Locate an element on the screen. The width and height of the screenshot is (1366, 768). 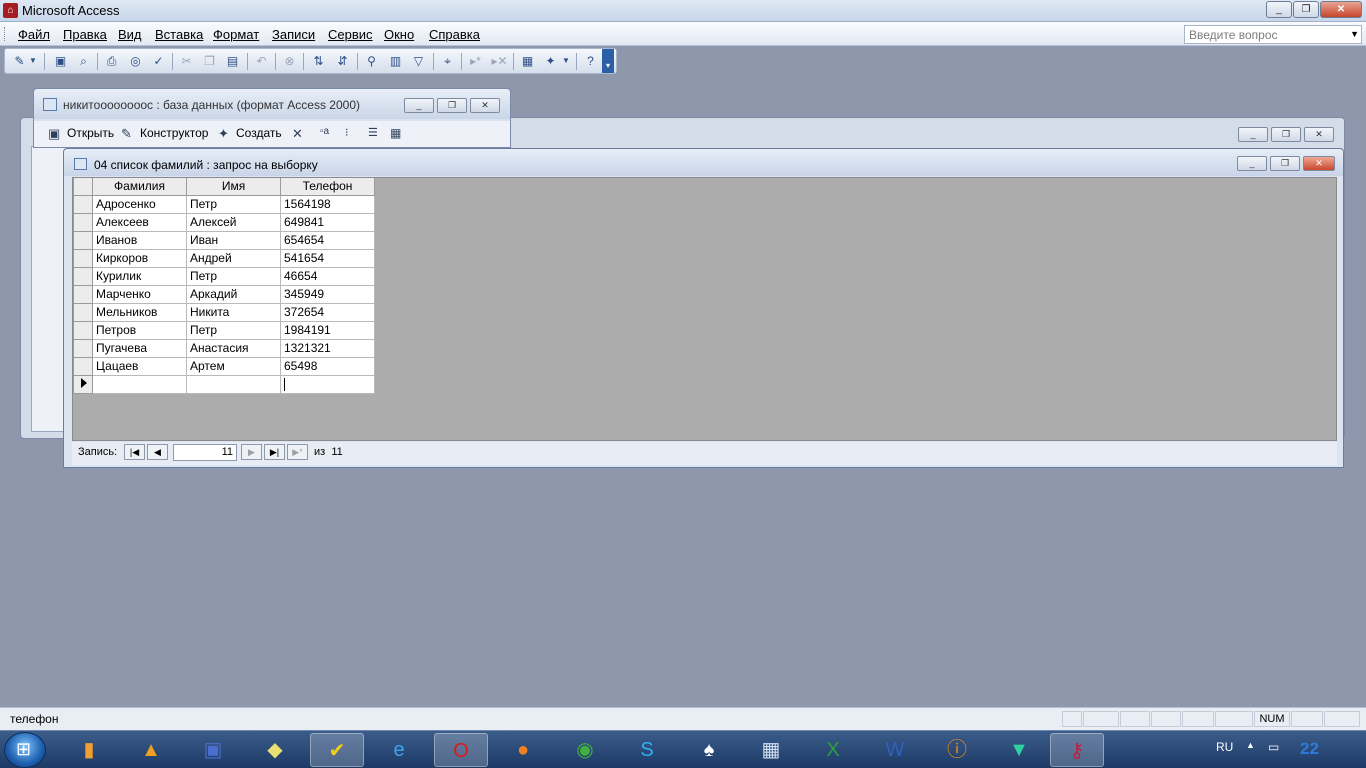
toolbar-options-icon: ▾ is located at coordinates (608, 61).